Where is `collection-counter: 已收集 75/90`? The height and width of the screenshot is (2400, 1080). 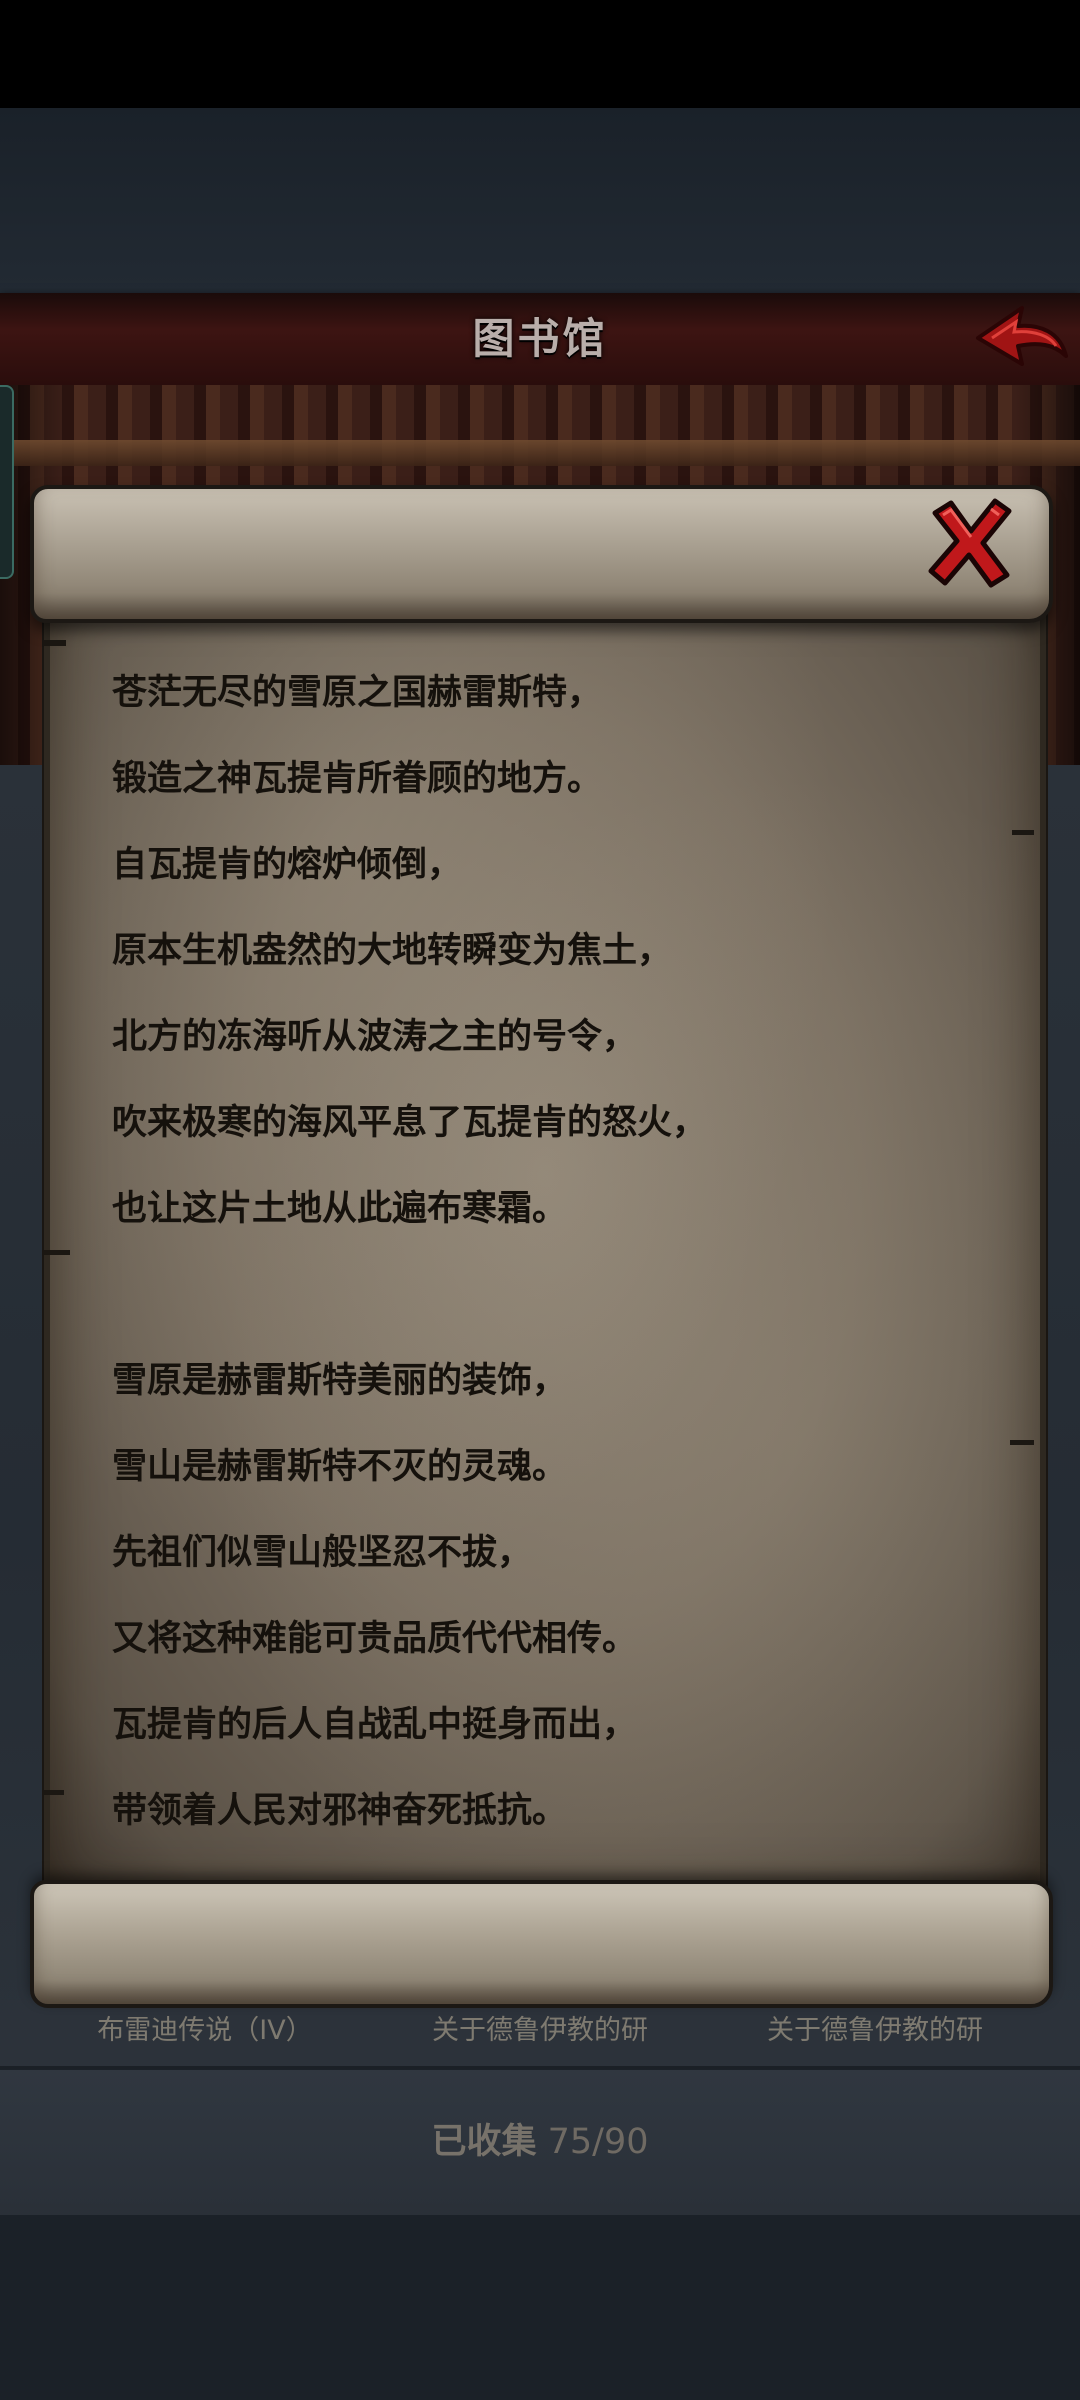 collection-counter: 已收集 75/90 is located at coordinates (540, 2142).